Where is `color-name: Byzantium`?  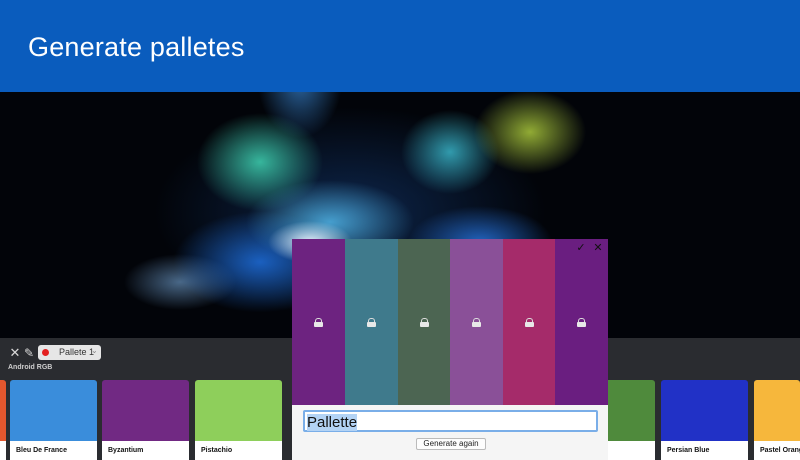 color-name: Byzantium is located at coordinates (145, 450).